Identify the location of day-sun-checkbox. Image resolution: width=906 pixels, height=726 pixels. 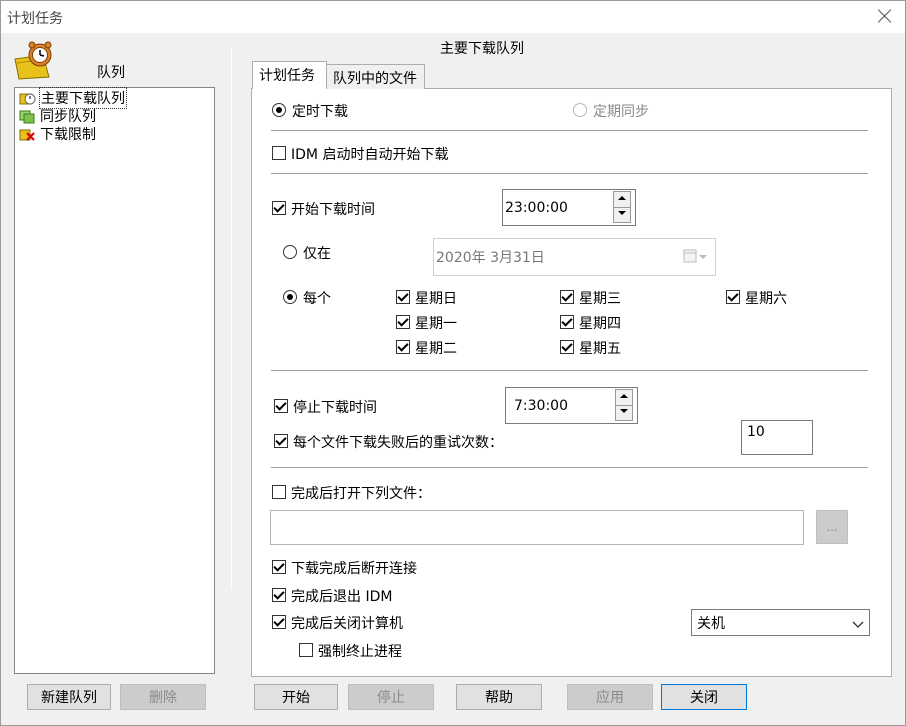
(403, 297).